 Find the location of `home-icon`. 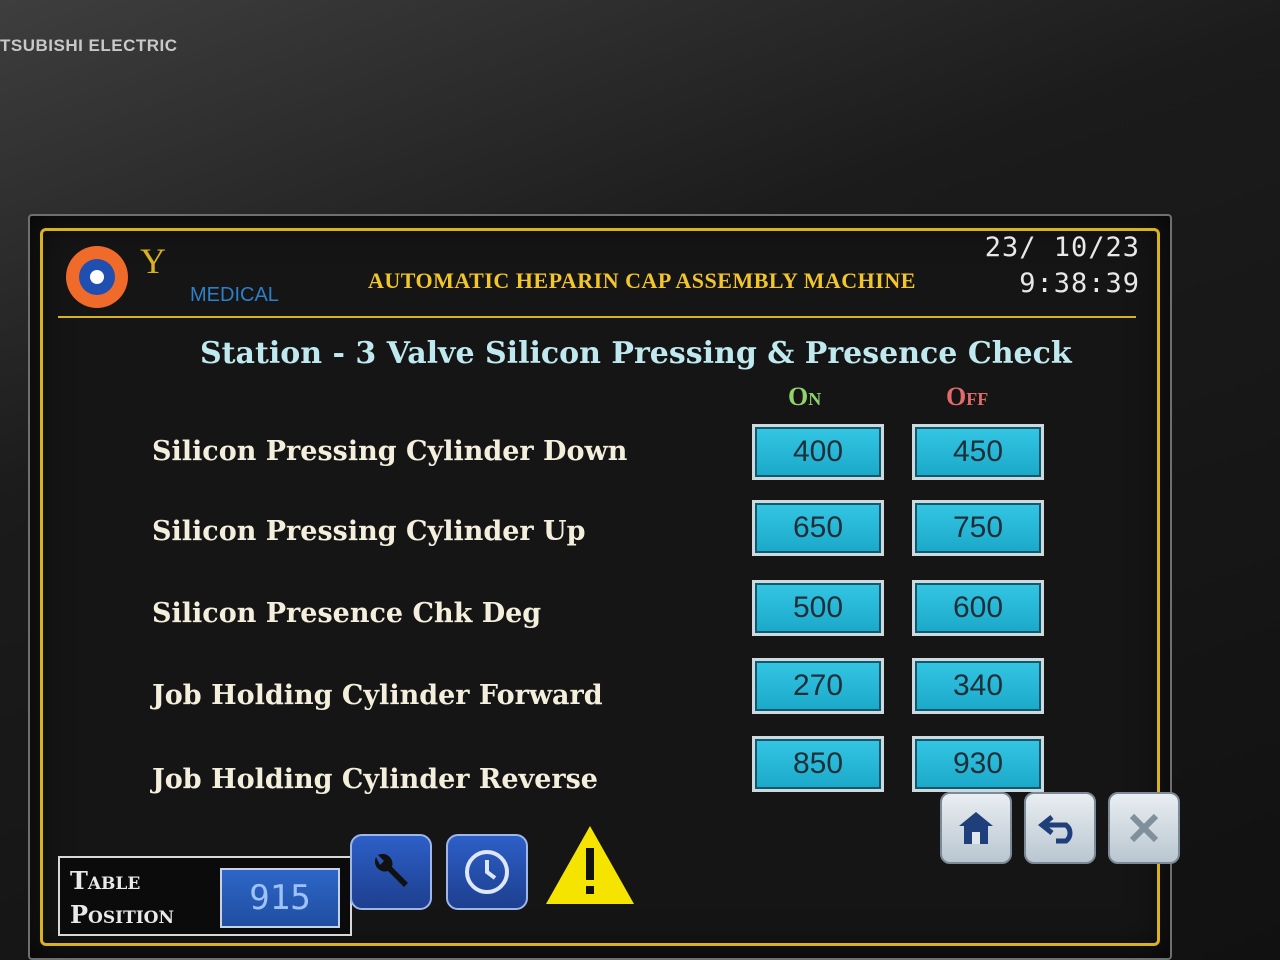

home-icon is located at coordinates (976, 828).